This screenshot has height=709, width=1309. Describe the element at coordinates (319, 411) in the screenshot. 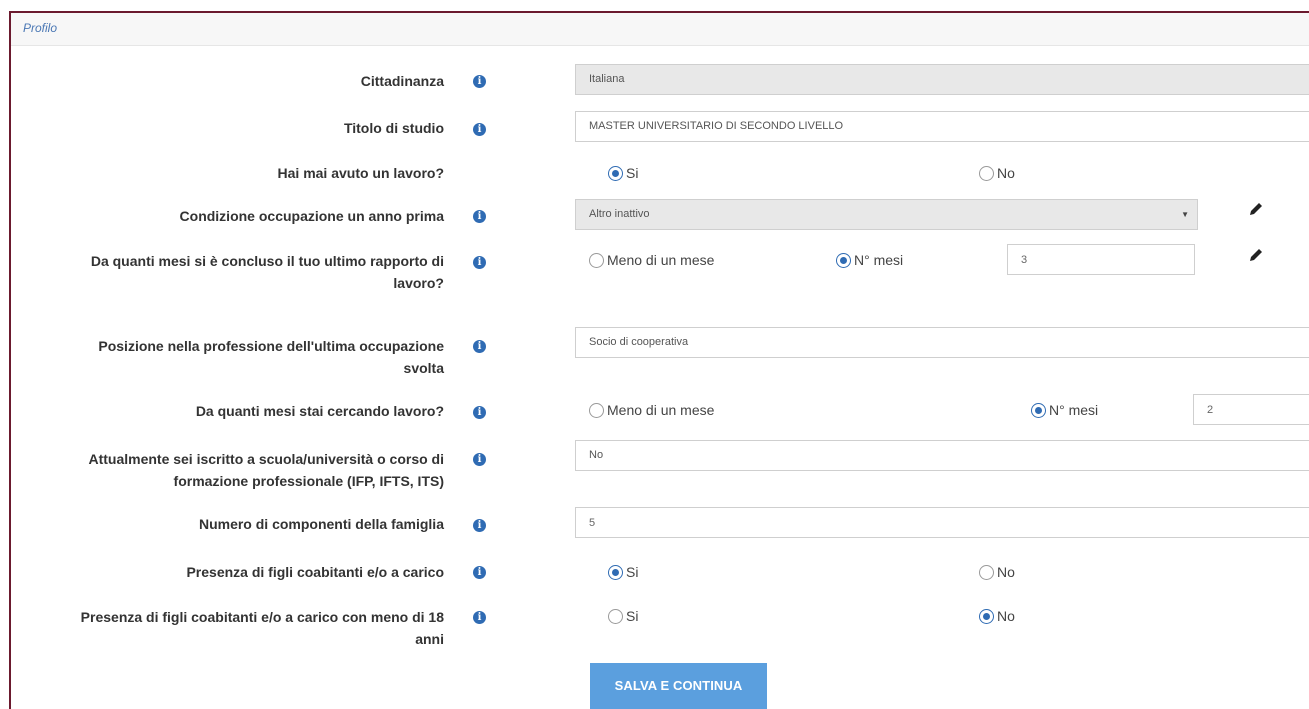

I see `mesi-cercando-label: Da quanti mesi stai cercando lavoro?` at that location.